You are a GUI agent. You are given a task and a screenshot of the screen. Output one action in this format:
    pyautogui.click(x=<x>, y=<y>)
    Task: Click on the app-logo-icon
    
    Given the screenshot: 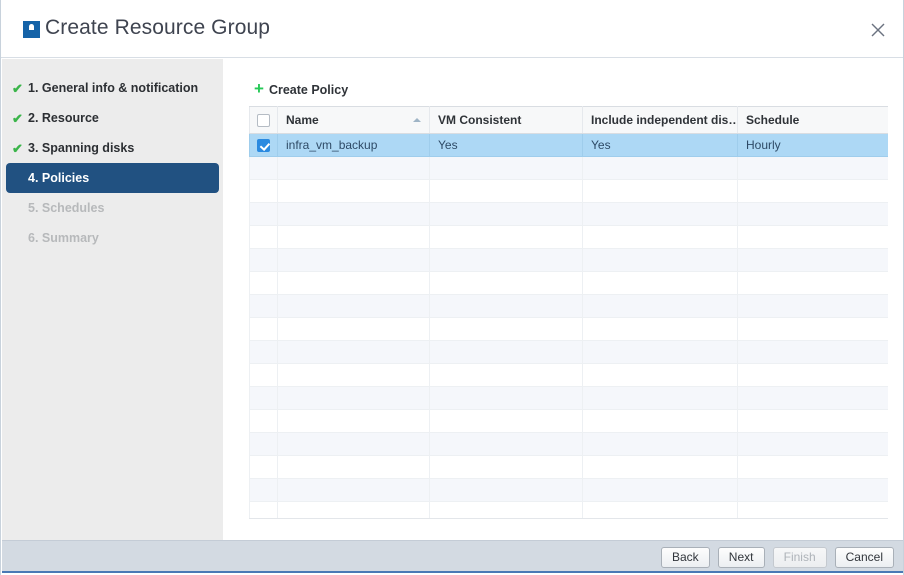 What is the action you would take?
    pyautogui.click(x=31, y=29)
    